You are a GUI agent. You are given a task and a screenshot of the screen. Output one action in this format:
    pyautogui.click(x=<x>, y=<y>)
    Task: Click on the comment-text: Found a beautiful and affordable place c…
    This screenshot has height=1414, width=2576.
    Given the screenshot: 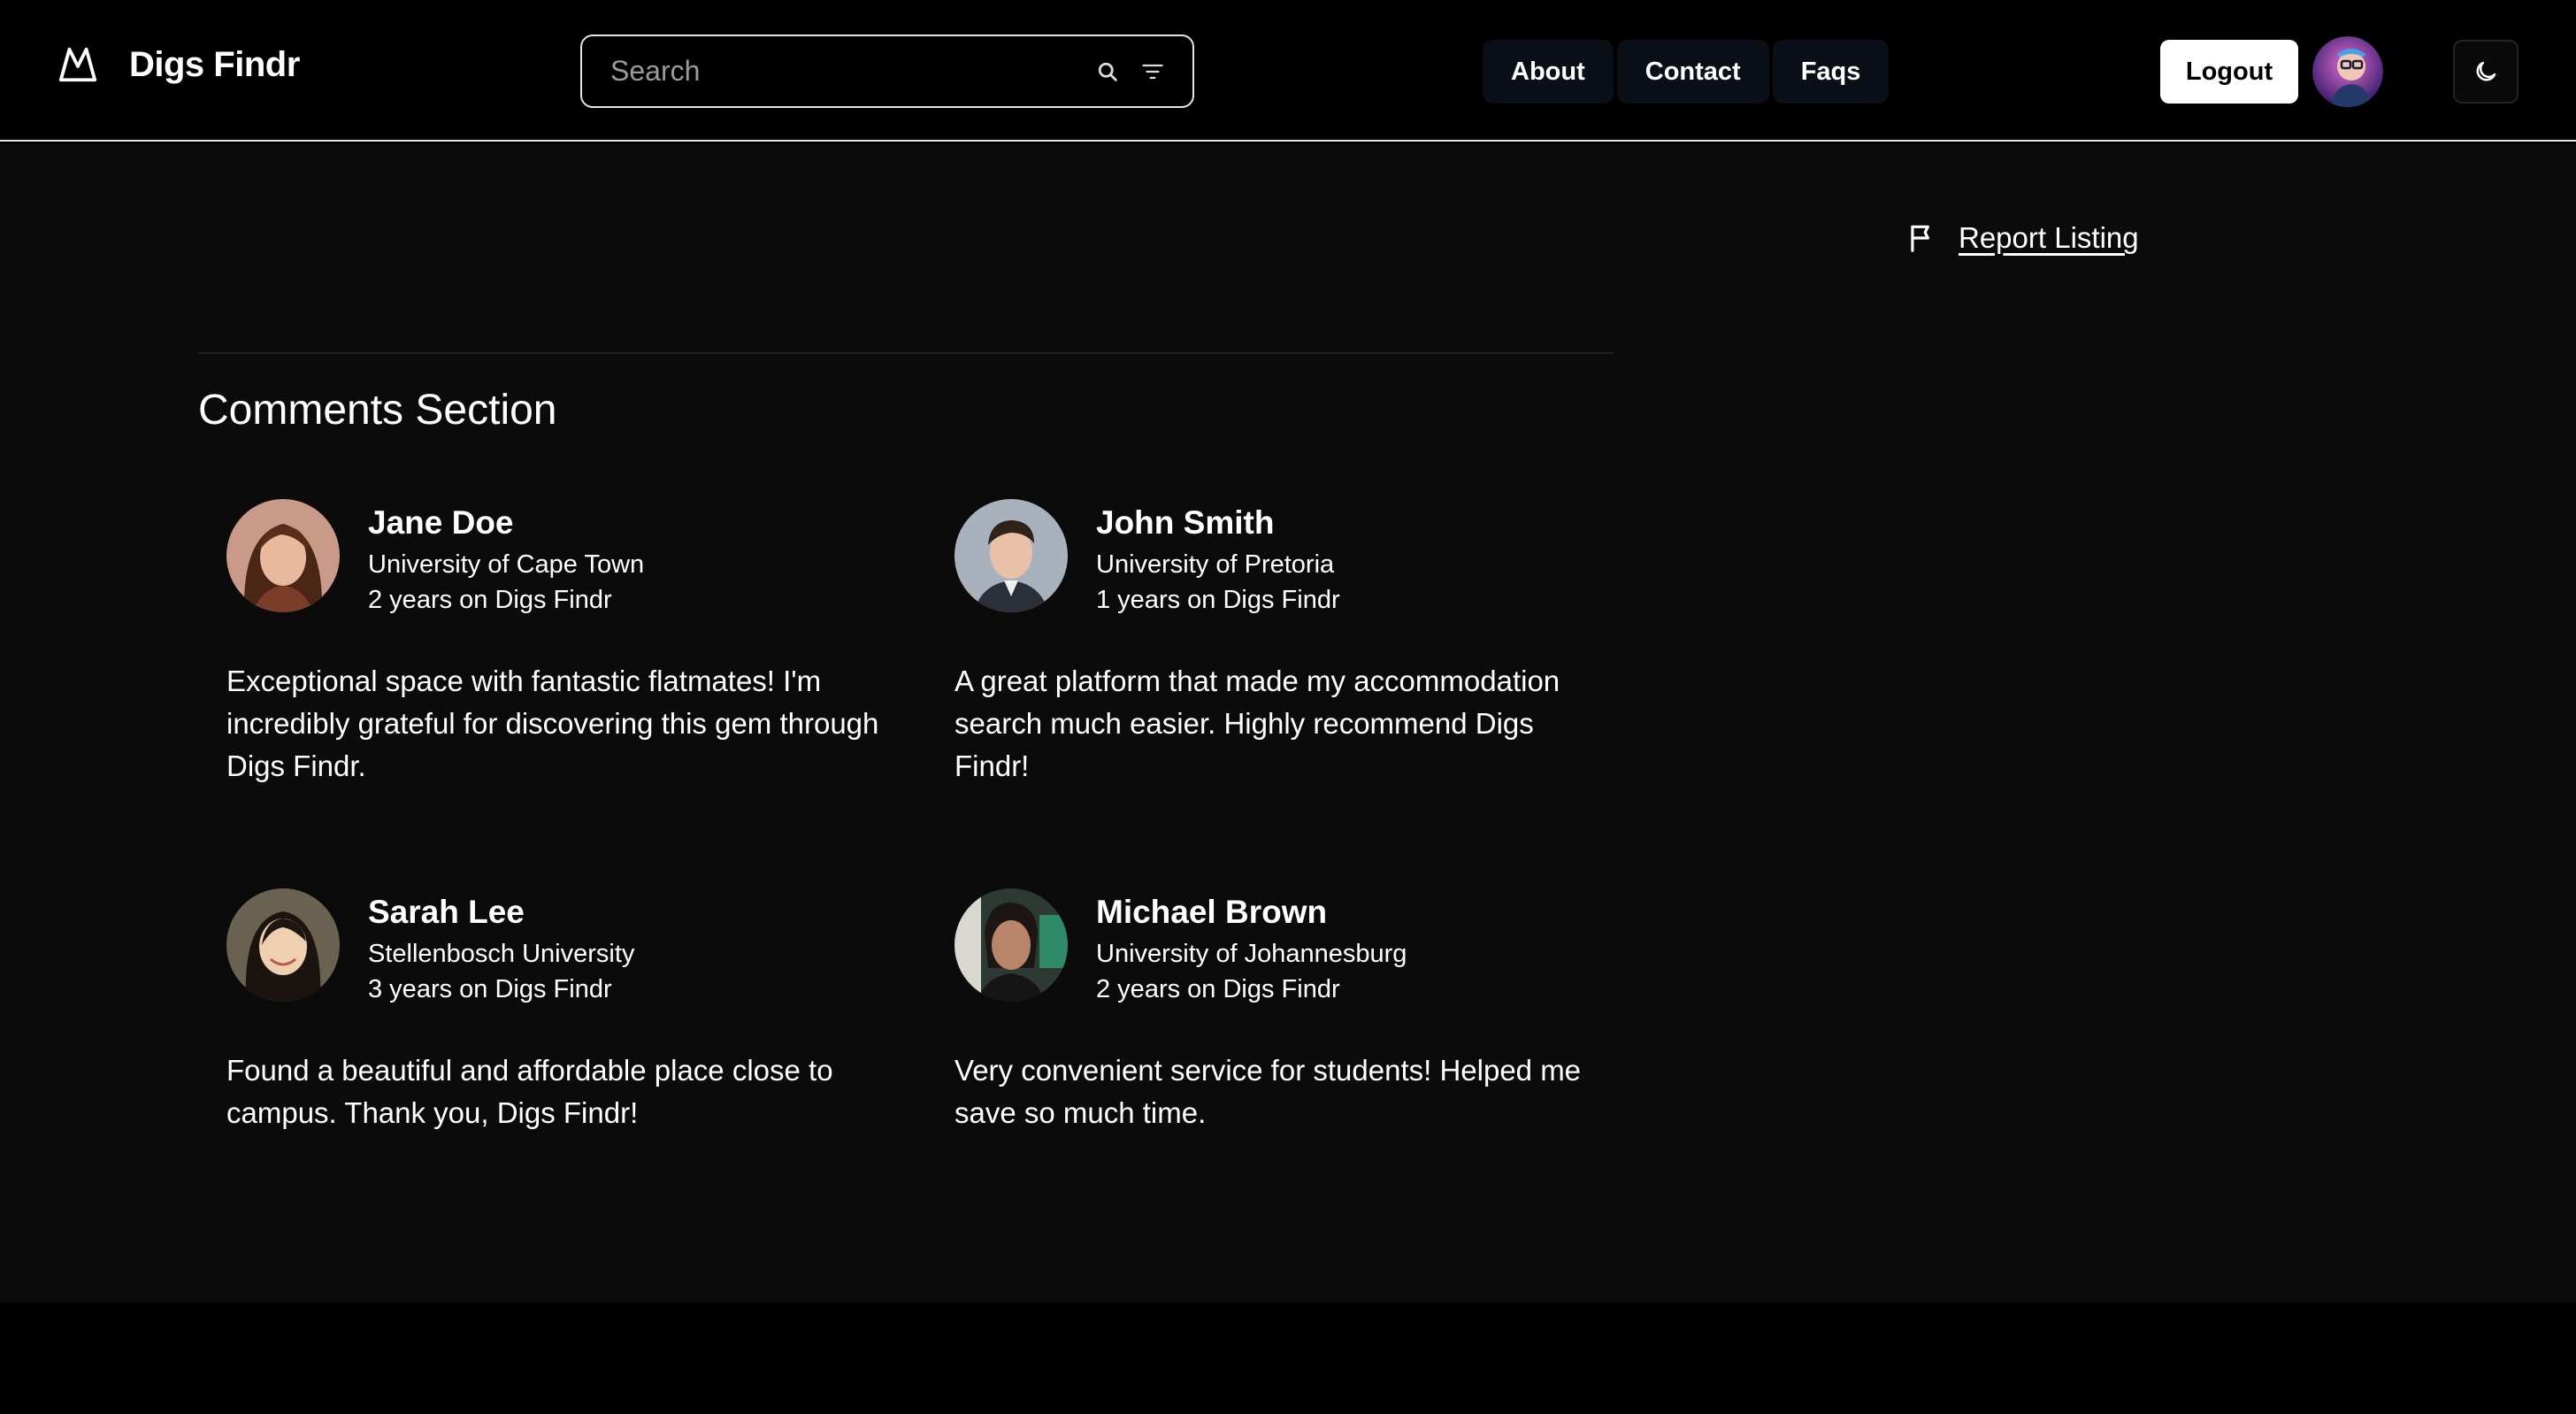 What is the action you would take?
    pyautogui.click(x=529, y=1091)
    